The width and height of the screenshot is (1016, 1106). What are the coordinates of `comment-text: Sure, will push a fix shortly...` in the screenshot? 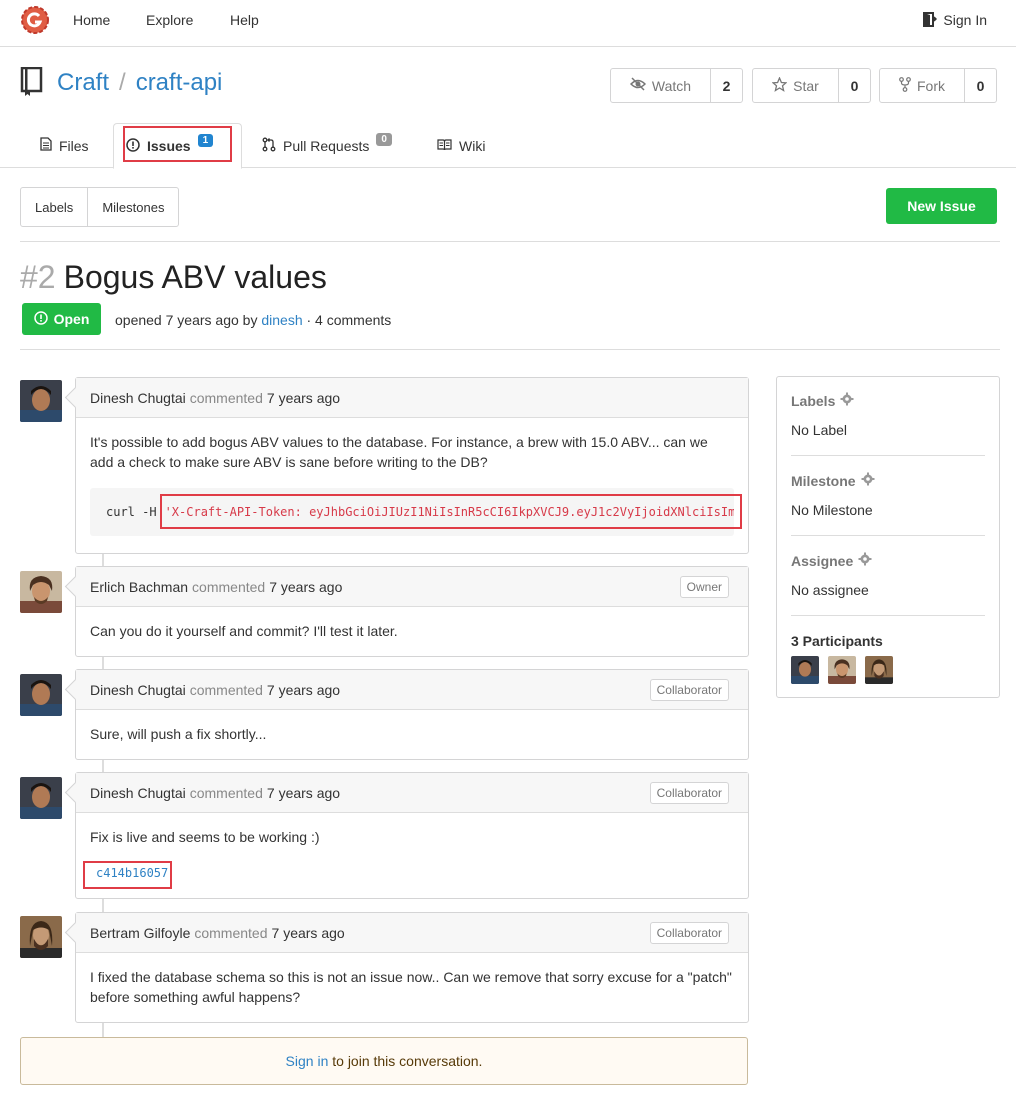 It's located at (178, 734).